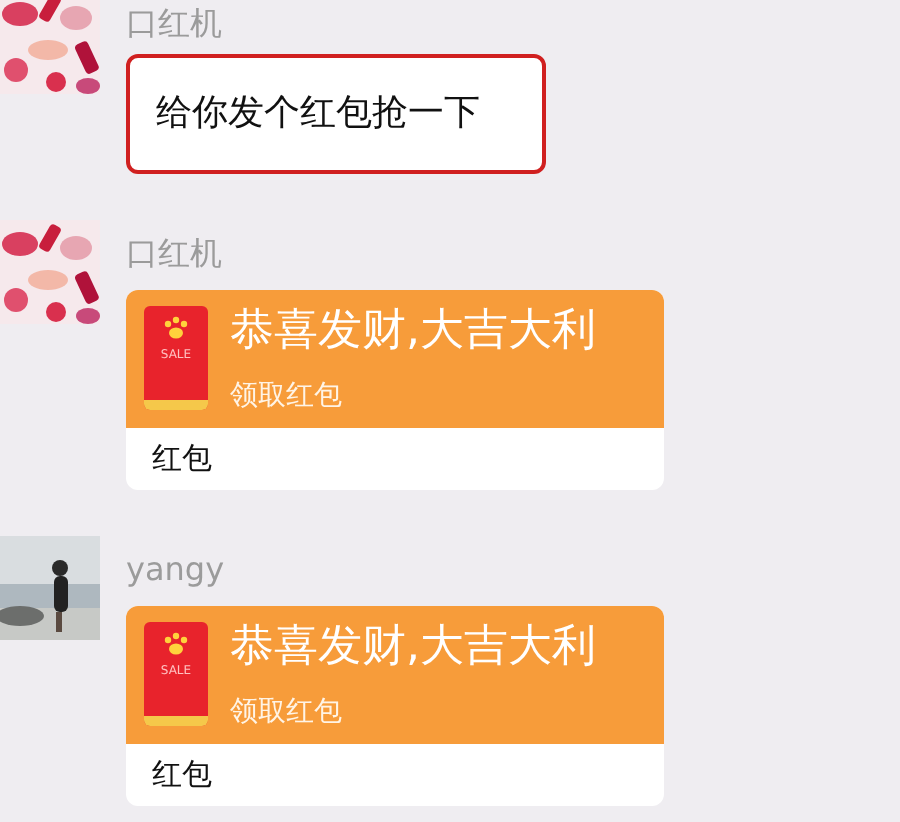 The height and width of the screenshot is (822, 900). What do you see at coordinates (336, 114) in the screenshot?
I see `message-bubble: 给你发个红包抢一下` at bounding box center [336, 114].